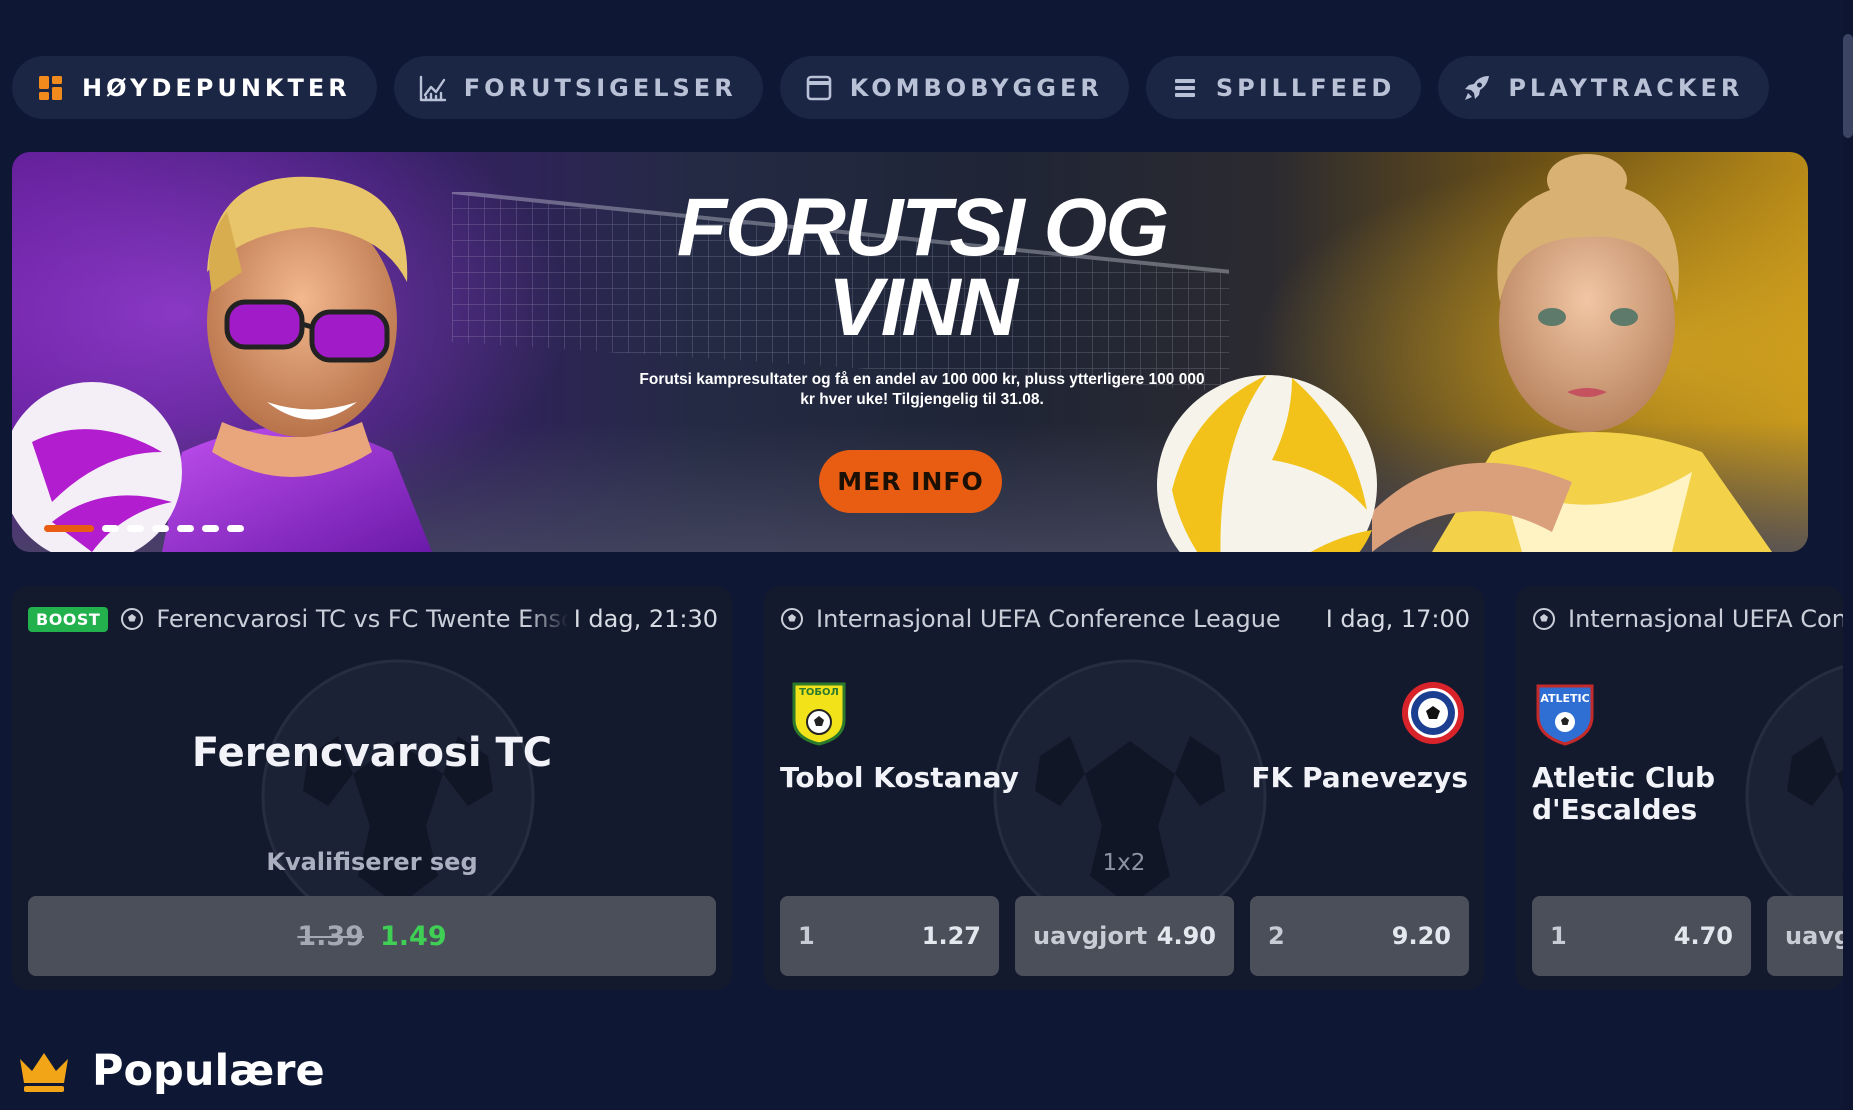 The height and width of the screenshot is (1110, 1853). Describe the element at coordinates (1477, 88) in the screenshot. I see `rocket-icon` at that location.